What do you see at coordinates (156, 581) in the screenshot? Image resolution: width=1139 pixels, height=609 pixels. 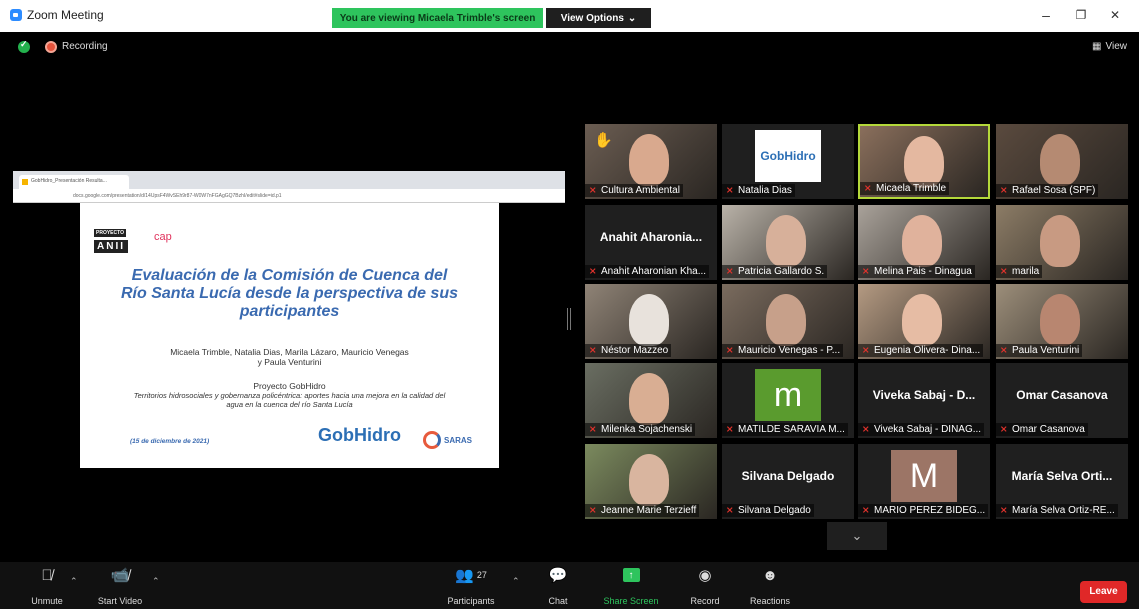 I see `video-options-caret: ⌃` at bounding box center [156, 581].